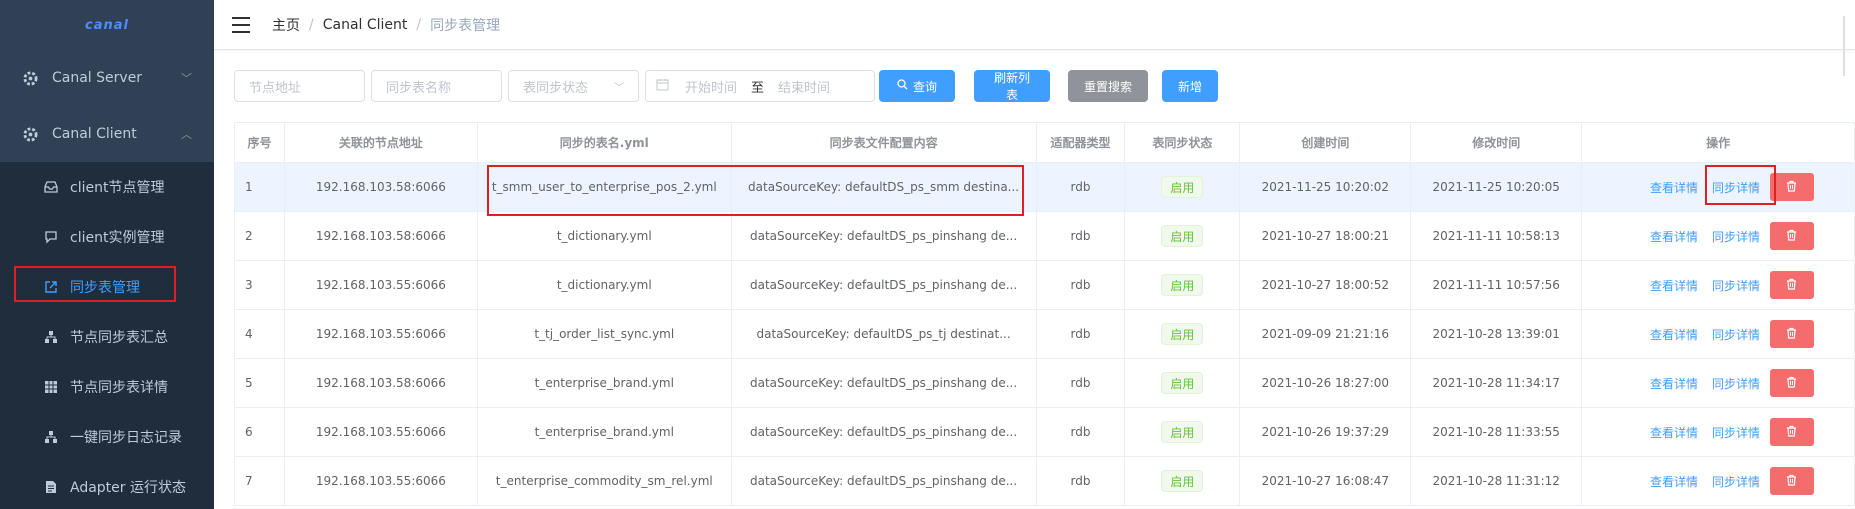  What do you see at coordinates (711, 88) in the screenshot?
I see `start-time-placeholder: 开始时间` at bounding box center [711, 88].